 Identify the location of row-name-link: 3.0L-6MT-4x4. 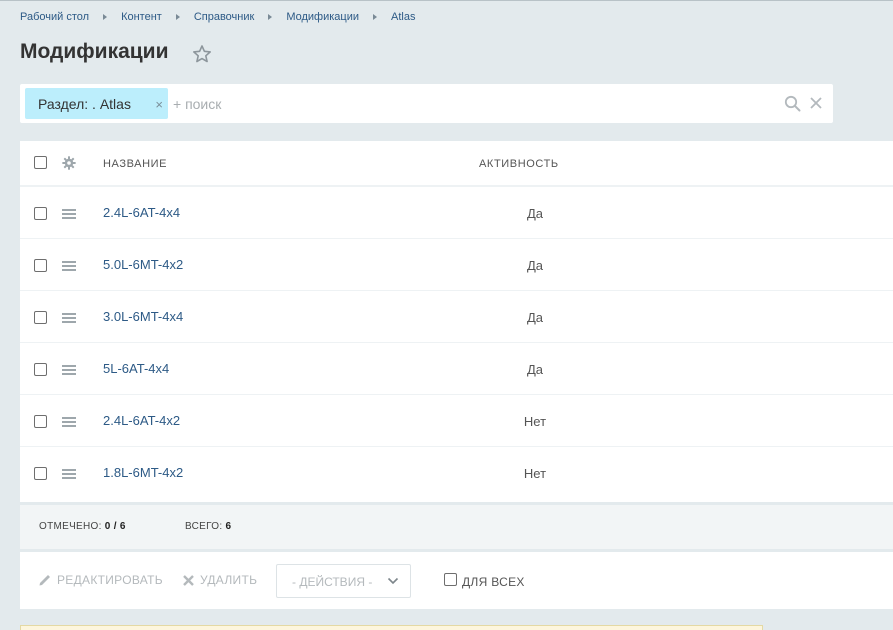
(143, 316).